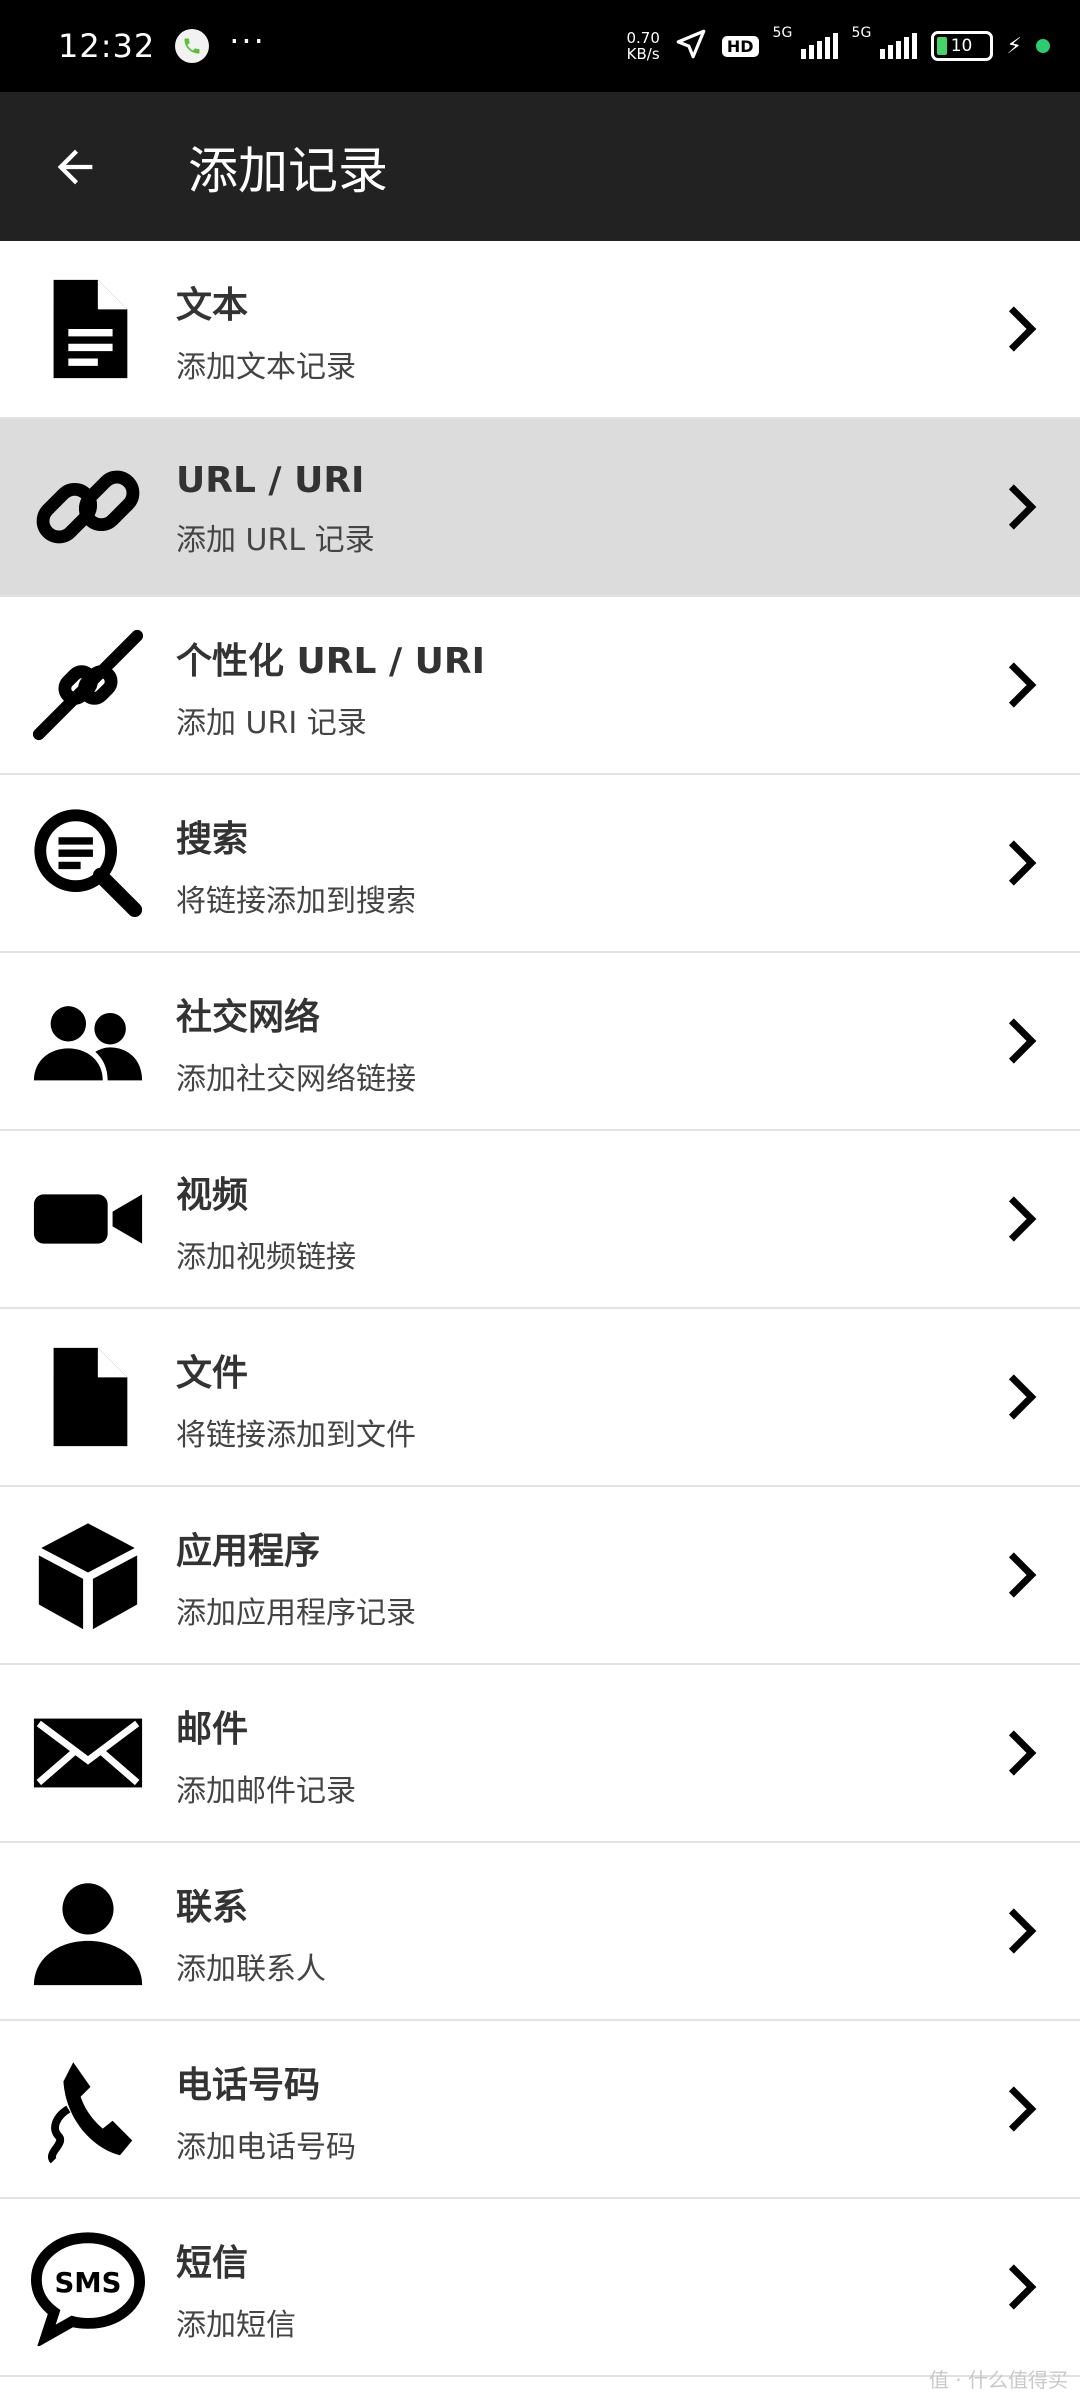  What do you see at coordinates (88, 863) in the screenshot?
I see `search-icon` at bounding box center [88, 863].